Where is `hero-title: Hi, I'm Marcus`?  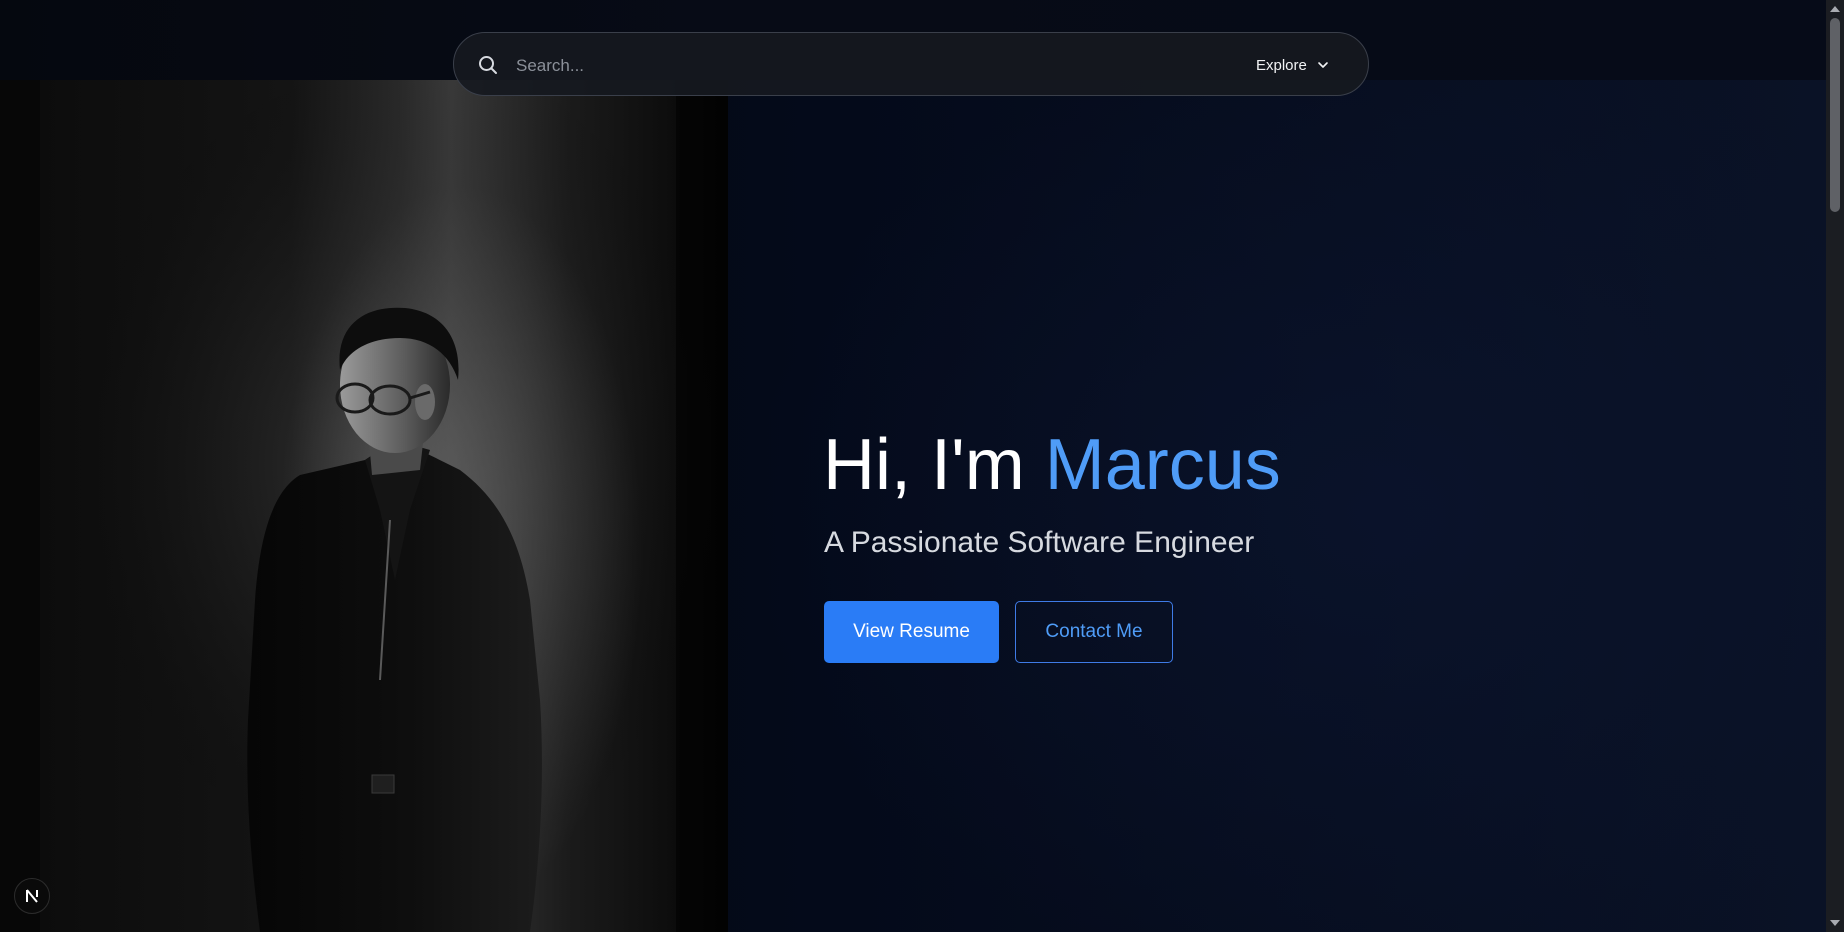 hero-title: Hi, I'm Marcus is located at coordinates (1052, 465).